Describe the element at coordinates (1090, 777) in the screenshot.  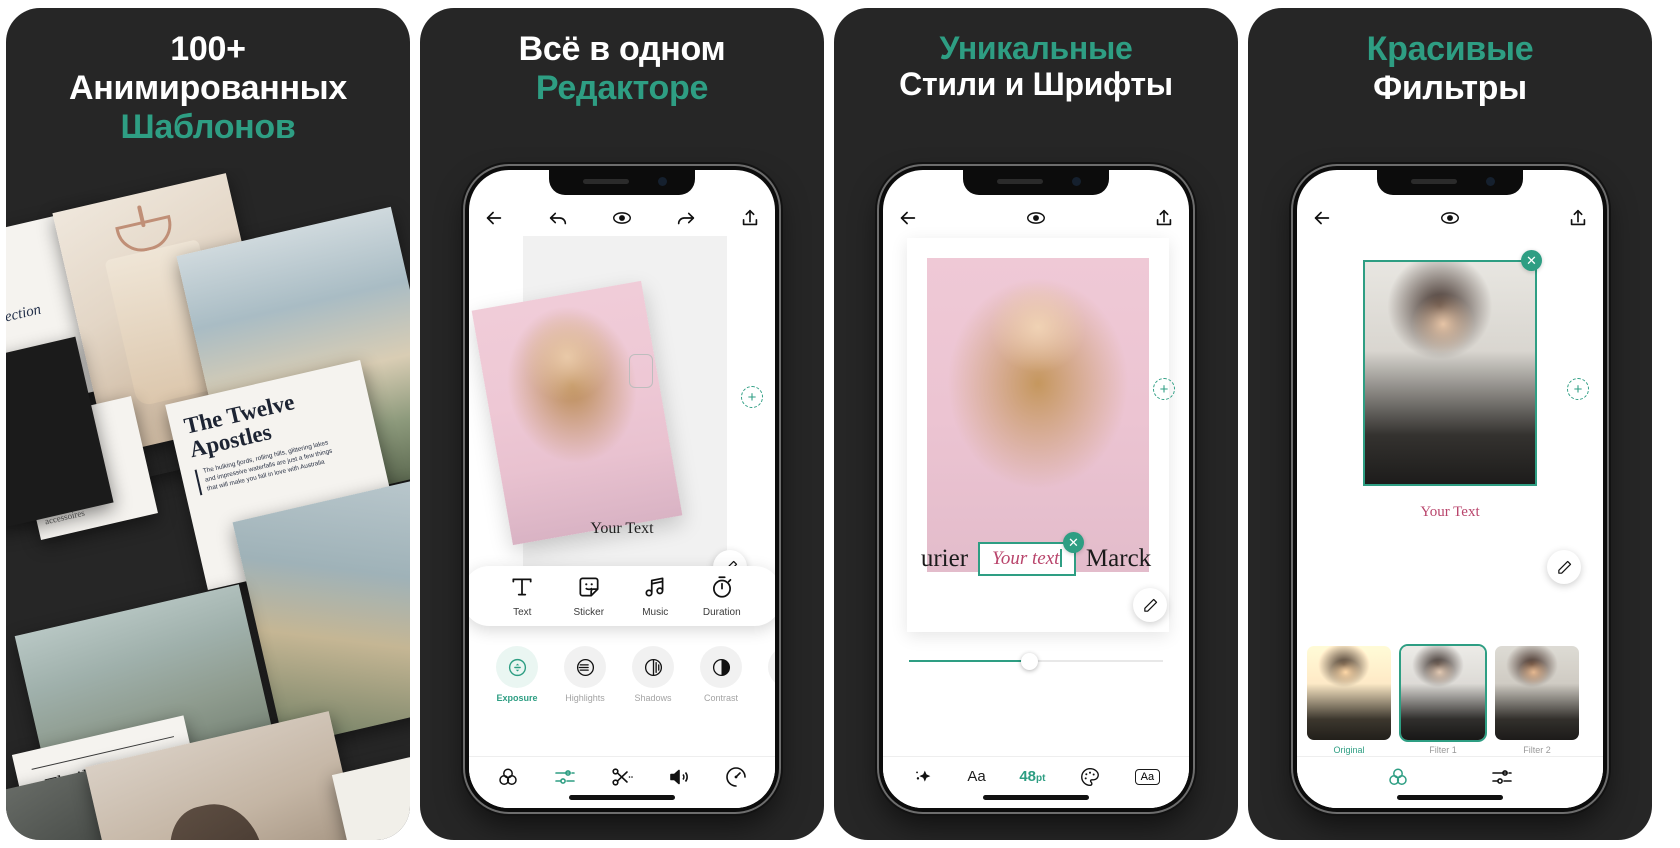
I see `palette-icon` at that location.